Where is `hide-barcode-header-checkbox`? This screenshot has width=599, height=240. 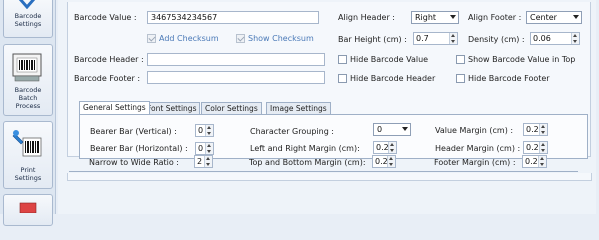
hide-barcode-header-checkbox is located at coordinates (342, 78).